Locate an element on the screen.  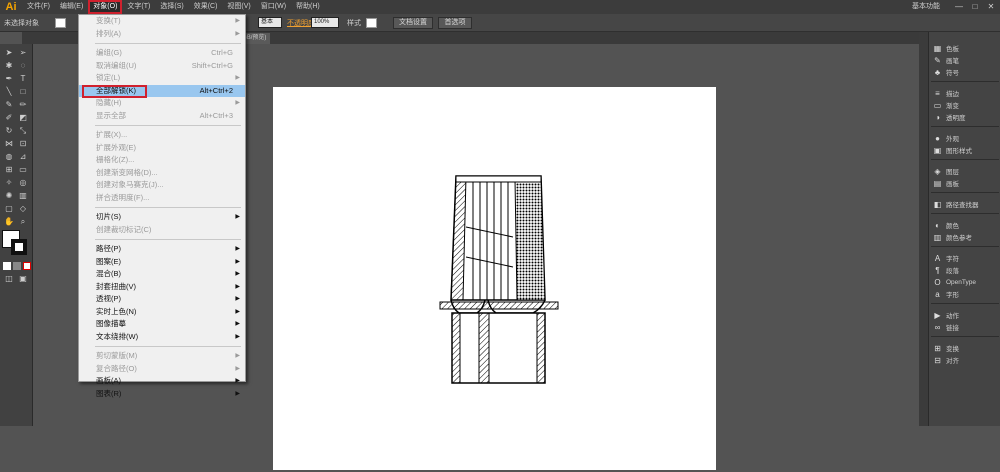
artboard-tool-icon: ▢ is located at coordinates (9, 209).